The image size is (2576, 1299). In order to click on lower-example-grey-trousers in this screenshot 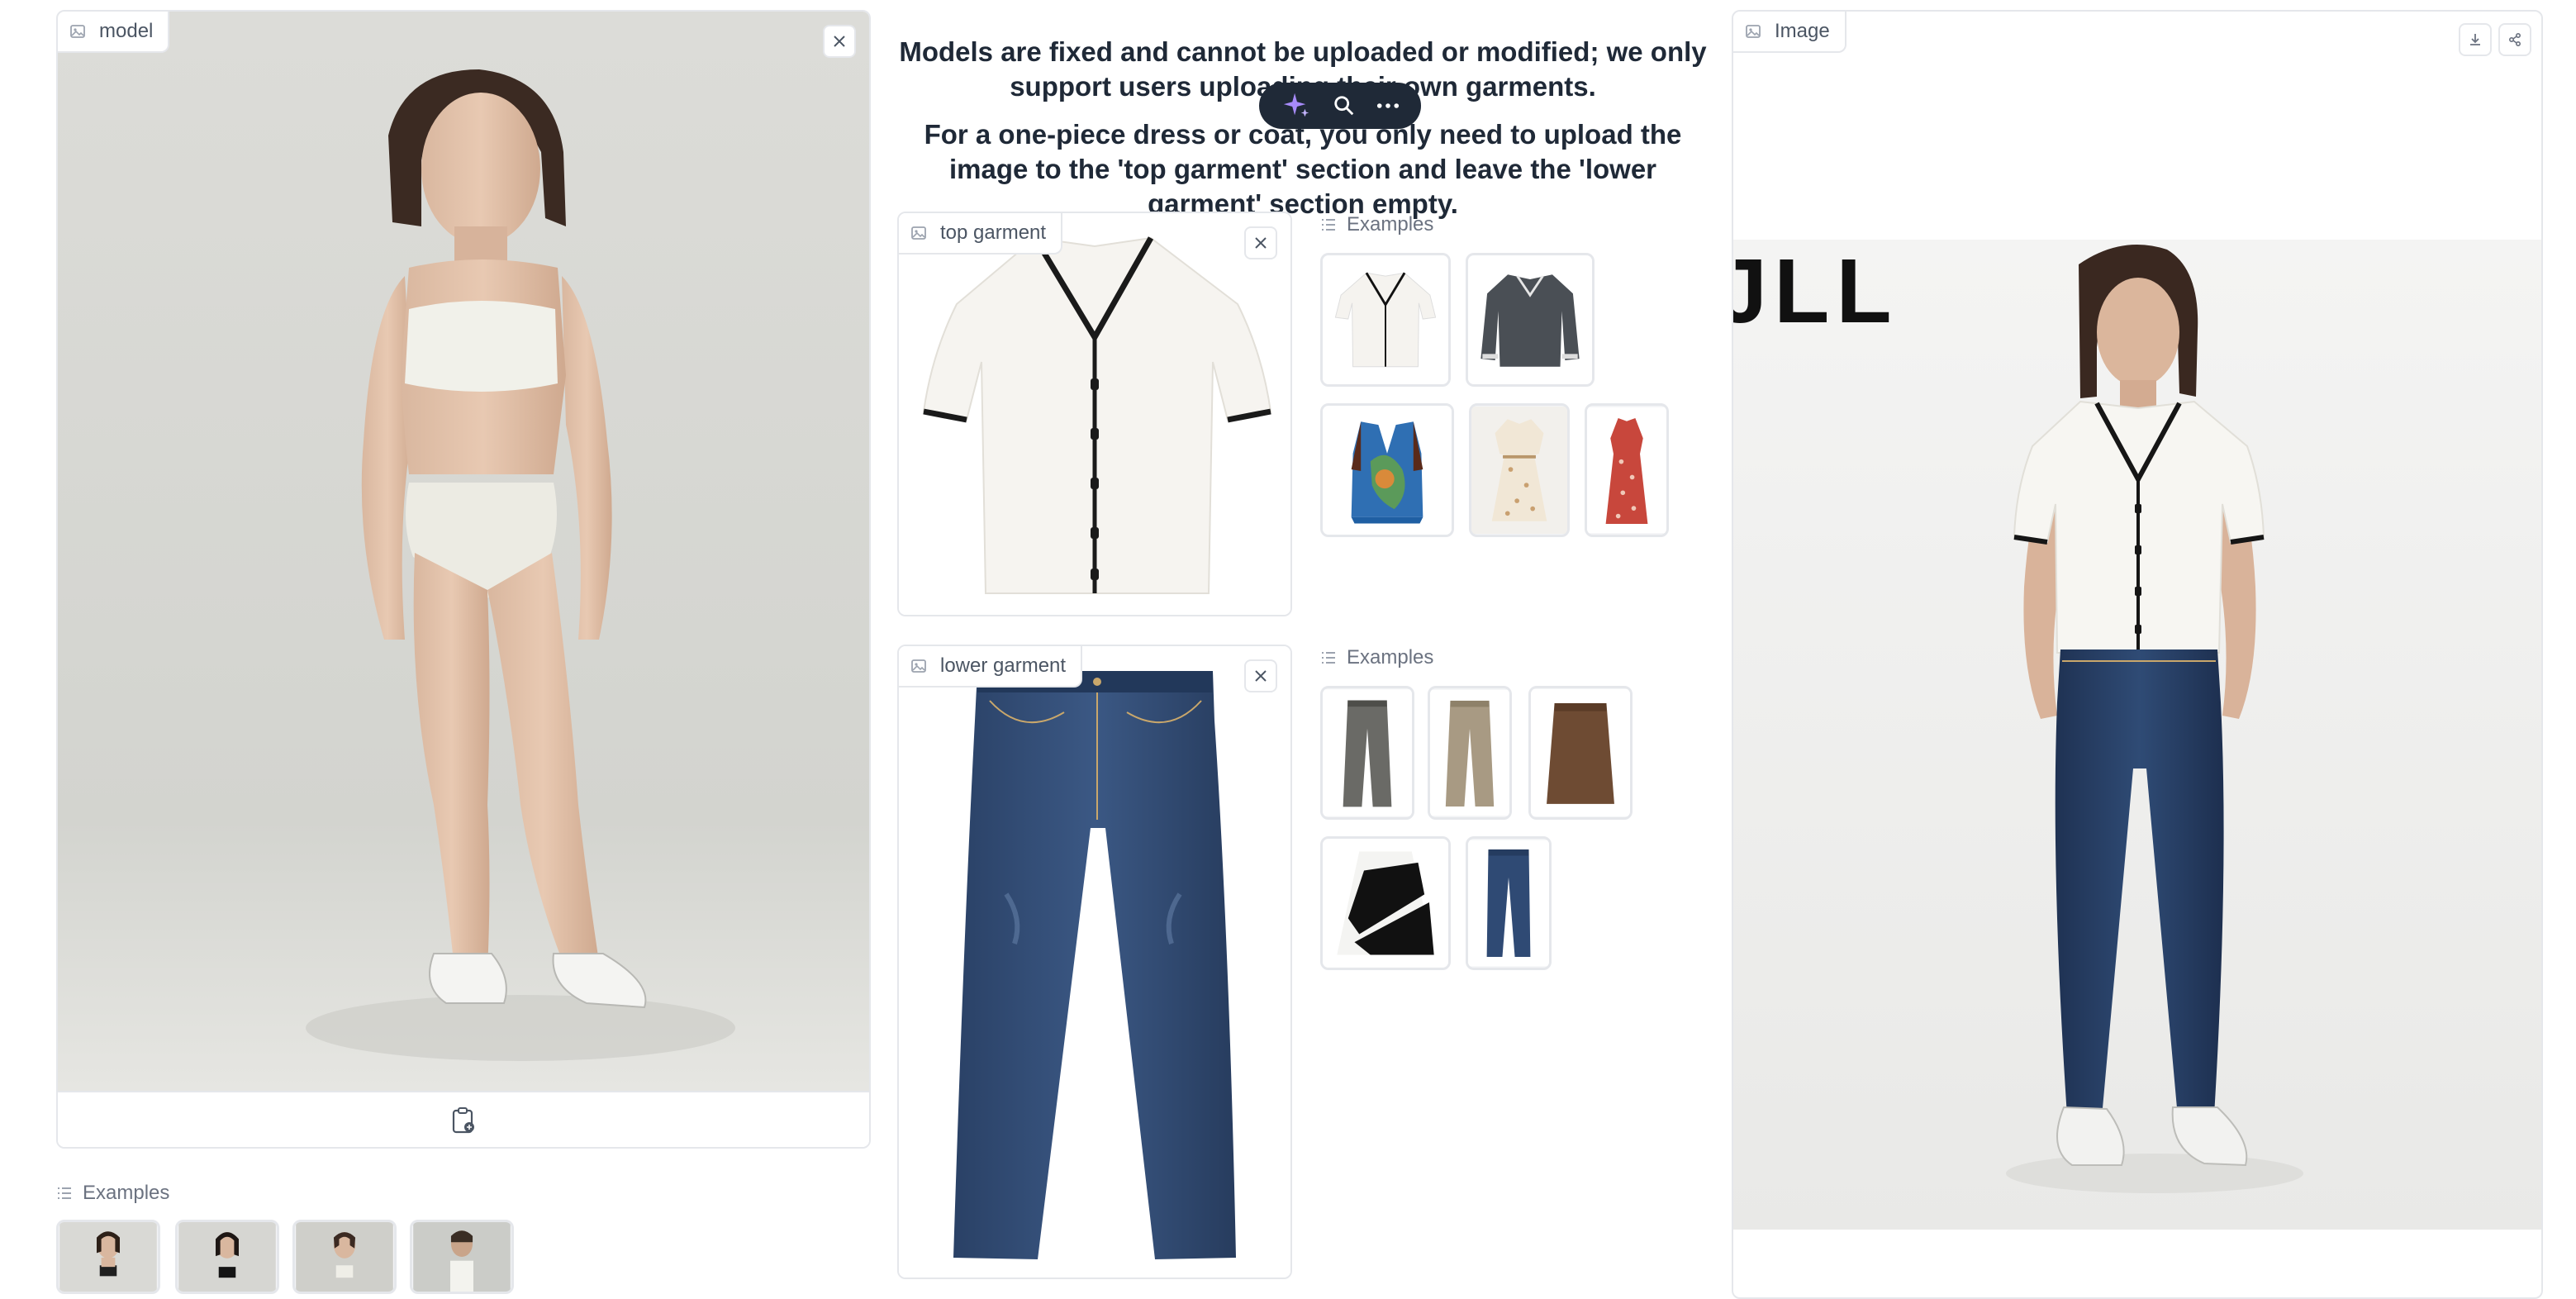, I will do `click(1367, 753)`.